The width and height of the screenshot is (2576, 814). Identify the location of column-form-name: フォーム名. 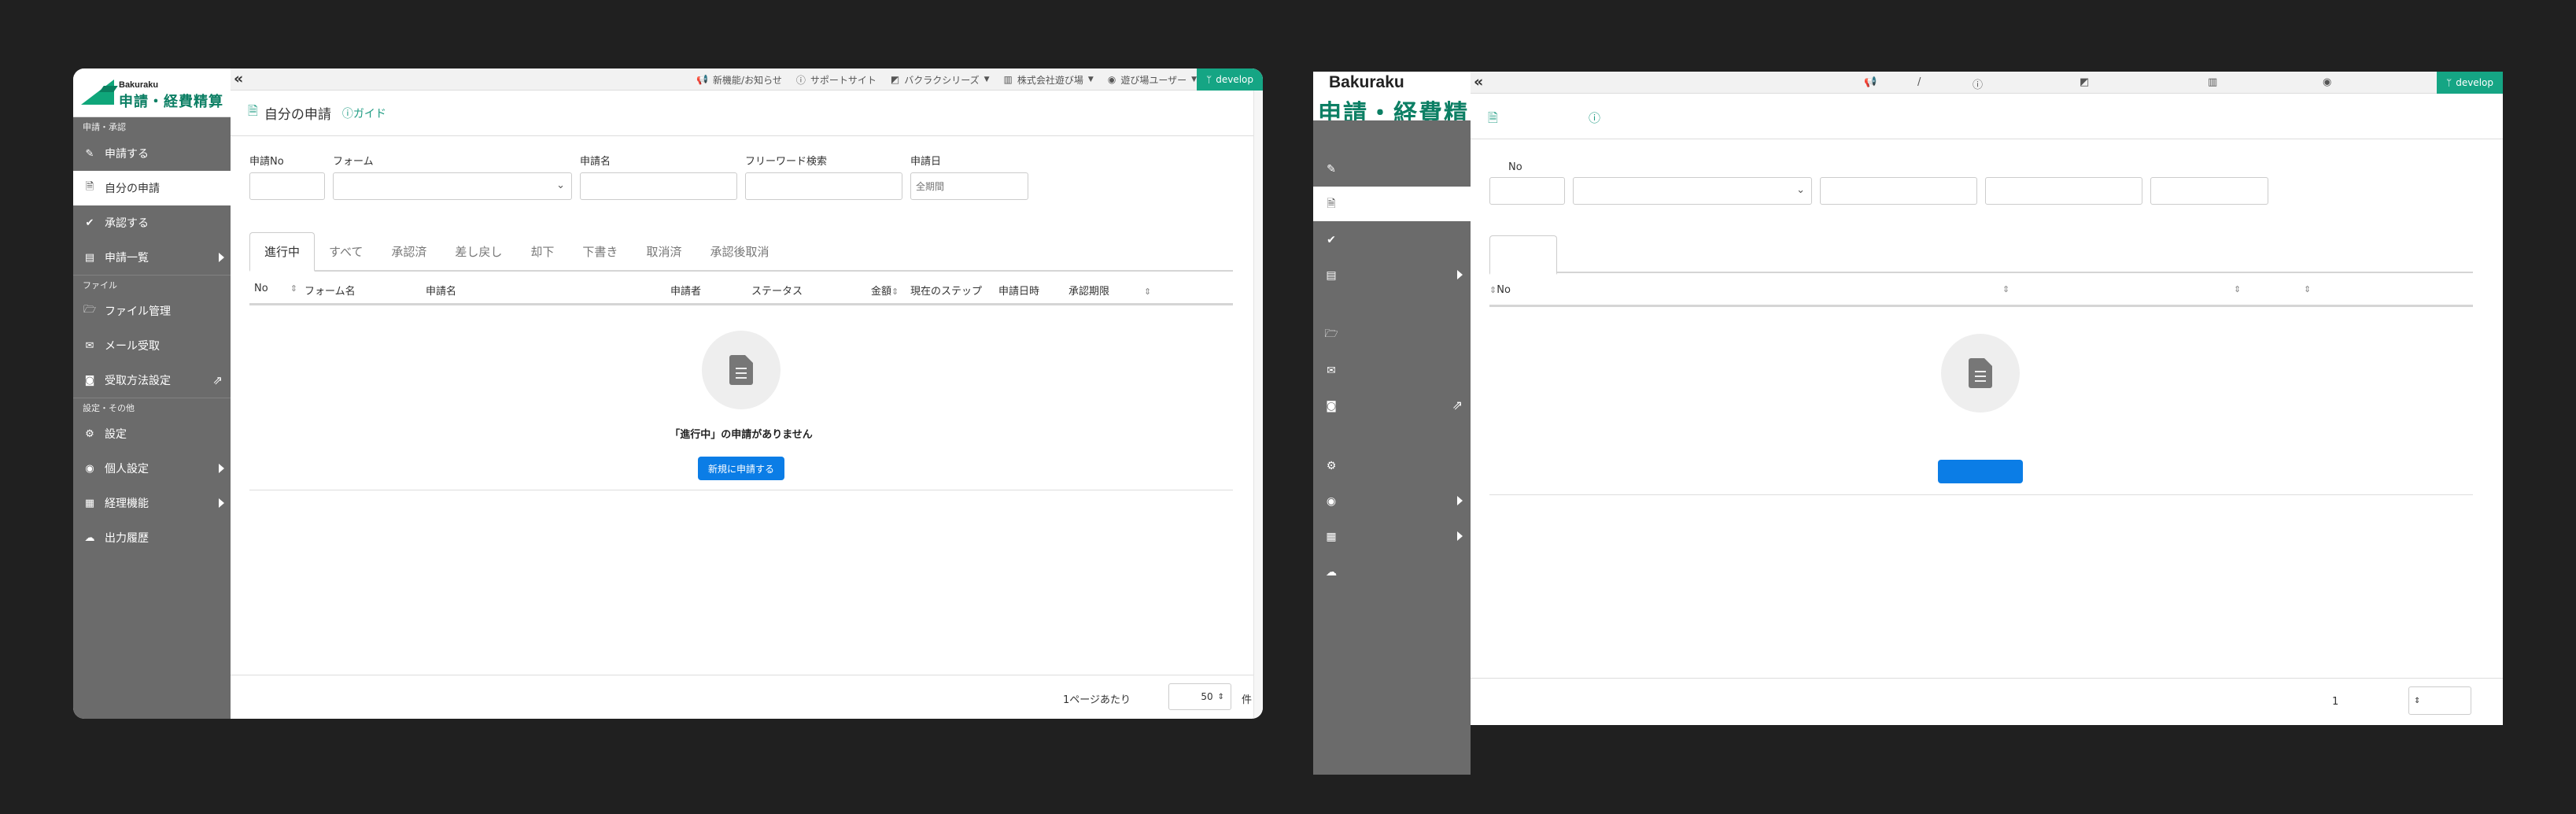
(330, 290).